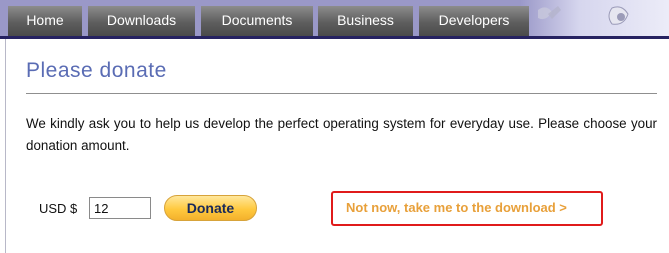 The width and height of the screenshot is (669, 253). I want to click on donate-button: Donate, so click(210, 208).